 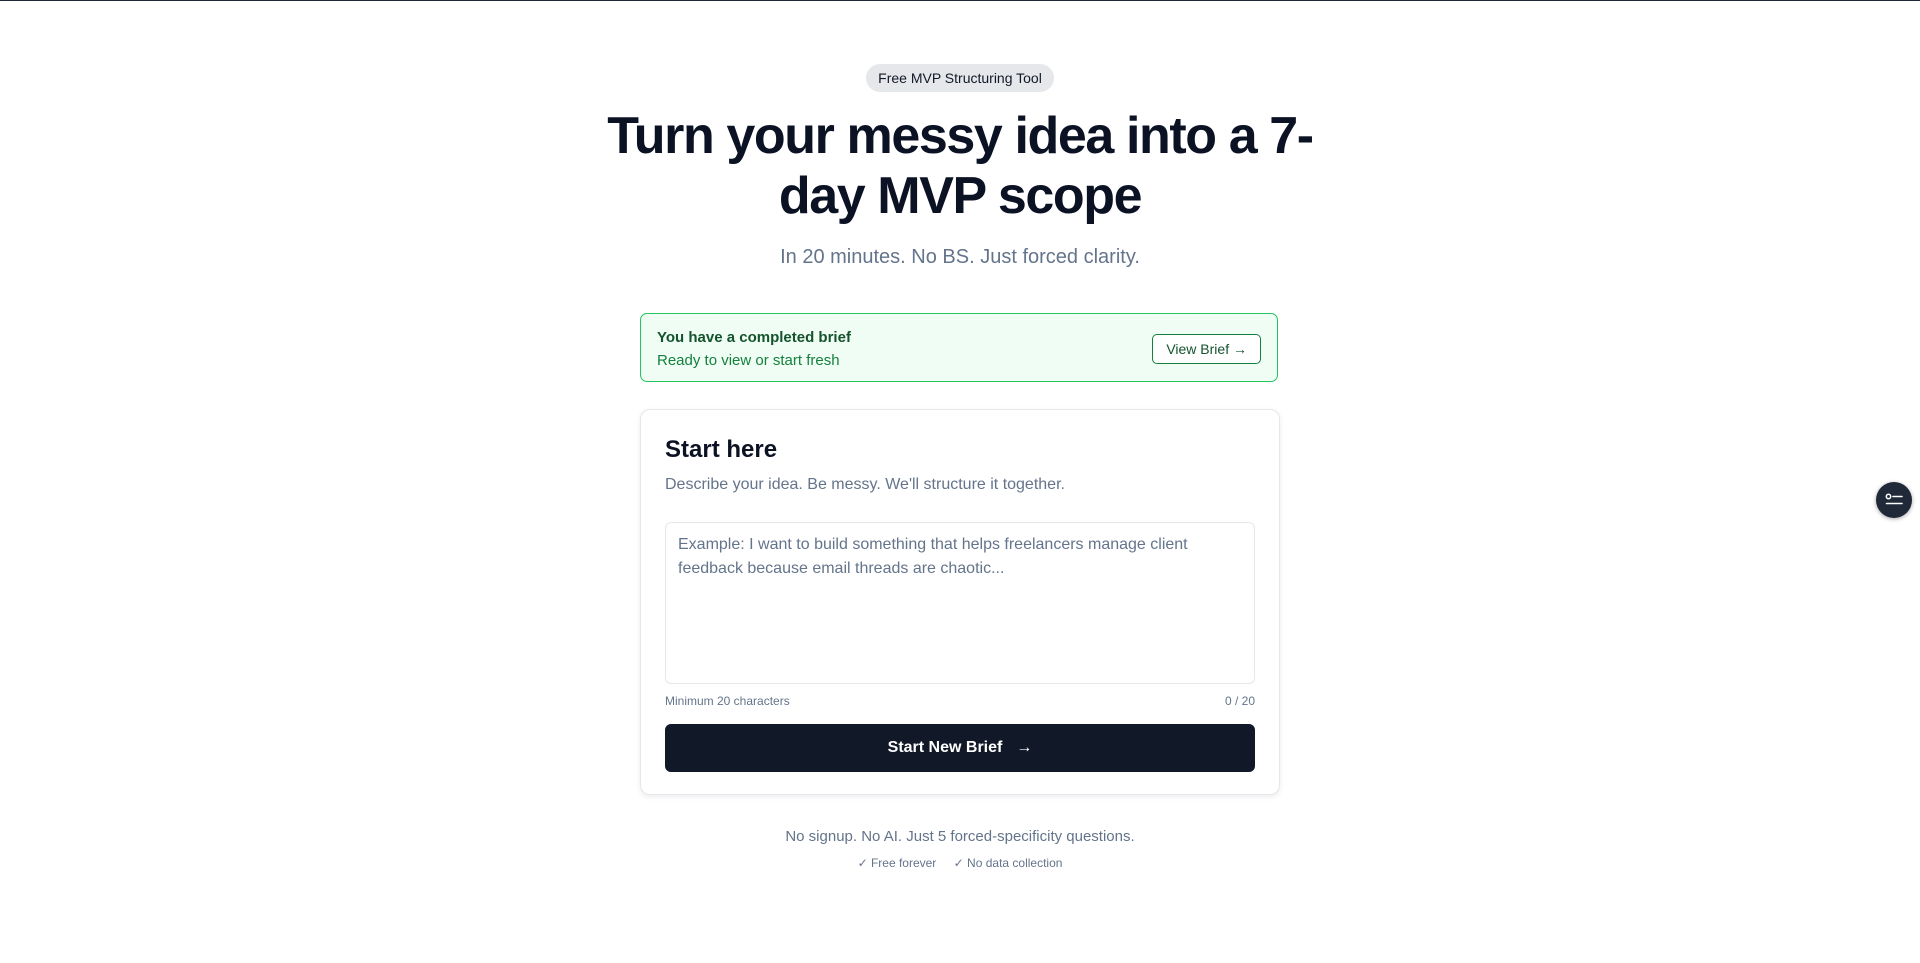 I want to click on start-new-brief-button: Start New Brief →, so click(x=960, y=748).